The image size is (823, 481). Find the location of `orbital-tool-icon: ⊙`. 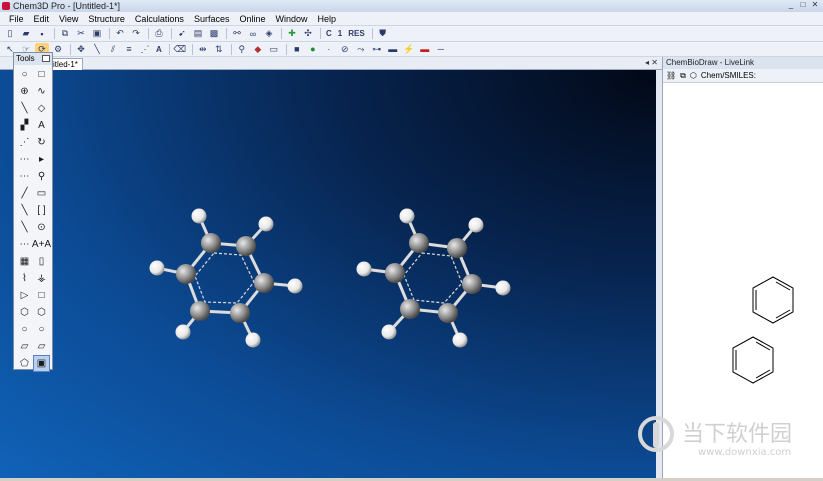

orbital-tool-icon: ⊙ is located at coordinates (41, 227).